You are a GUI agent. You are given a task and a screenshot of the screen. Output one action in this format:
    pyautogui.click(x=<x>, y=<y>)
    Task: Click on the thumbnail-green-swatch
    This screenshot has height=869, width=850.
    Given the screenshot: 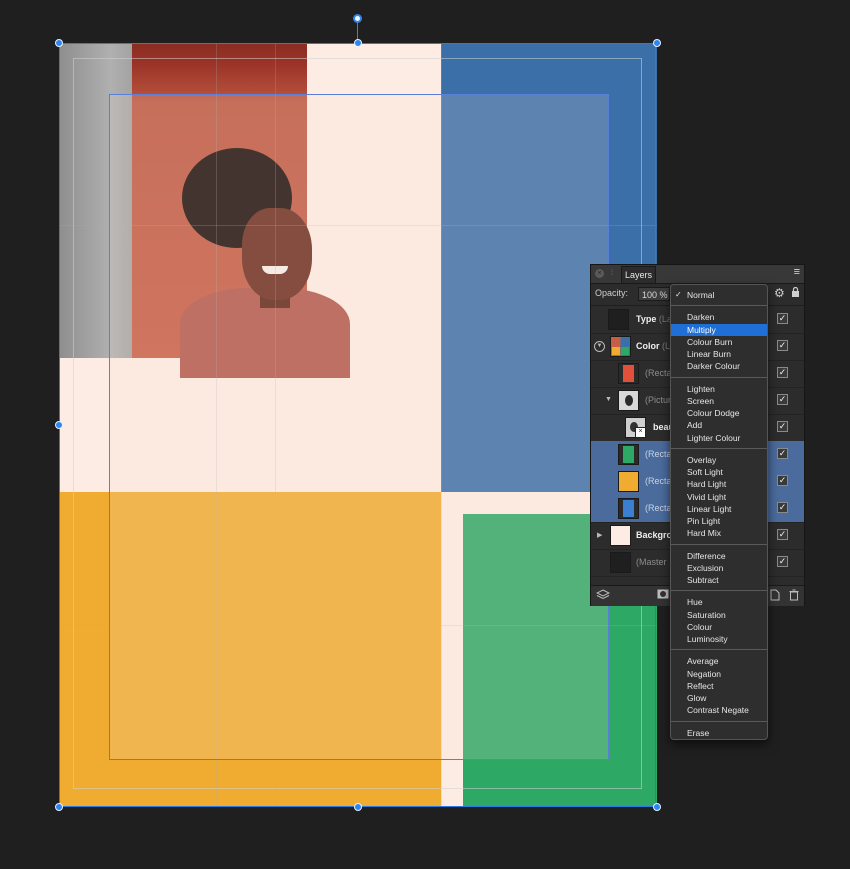 What is the action you would take?
    pyautogui.click(x=628, y=454)
    